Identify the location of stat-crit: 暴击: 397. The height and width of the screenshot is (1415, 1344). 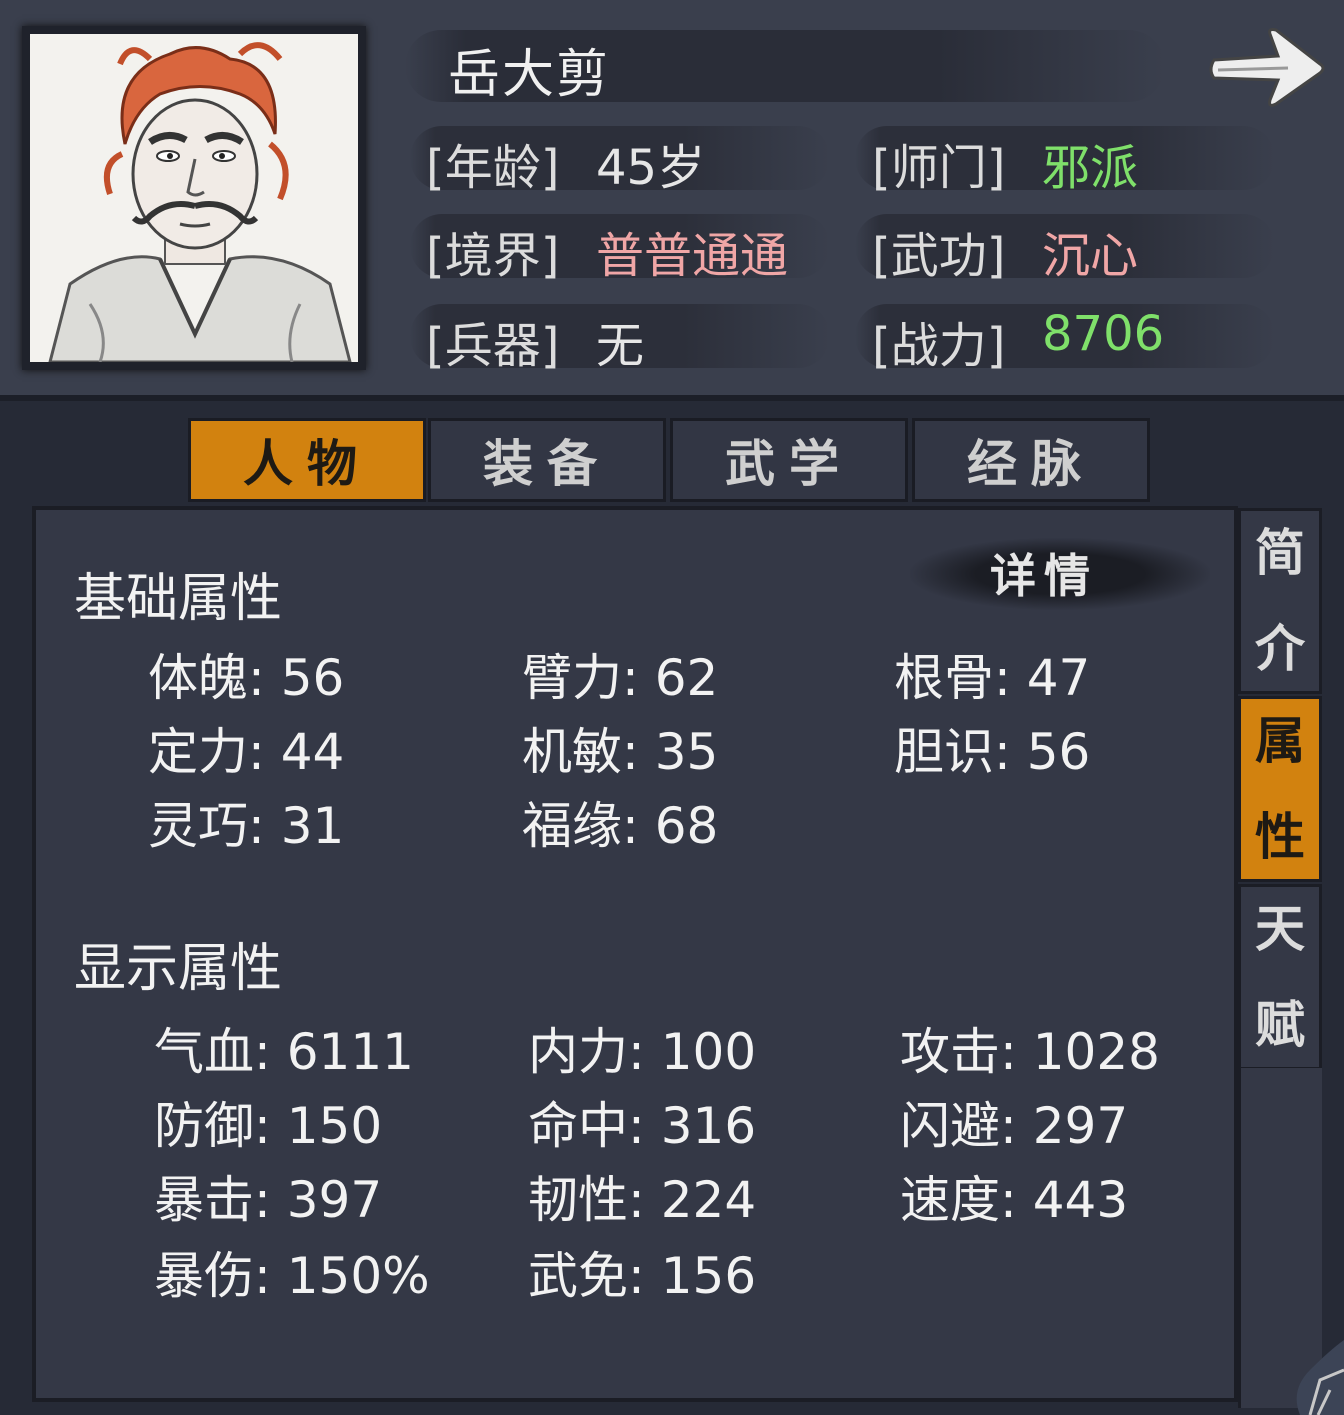
(268, 1200).